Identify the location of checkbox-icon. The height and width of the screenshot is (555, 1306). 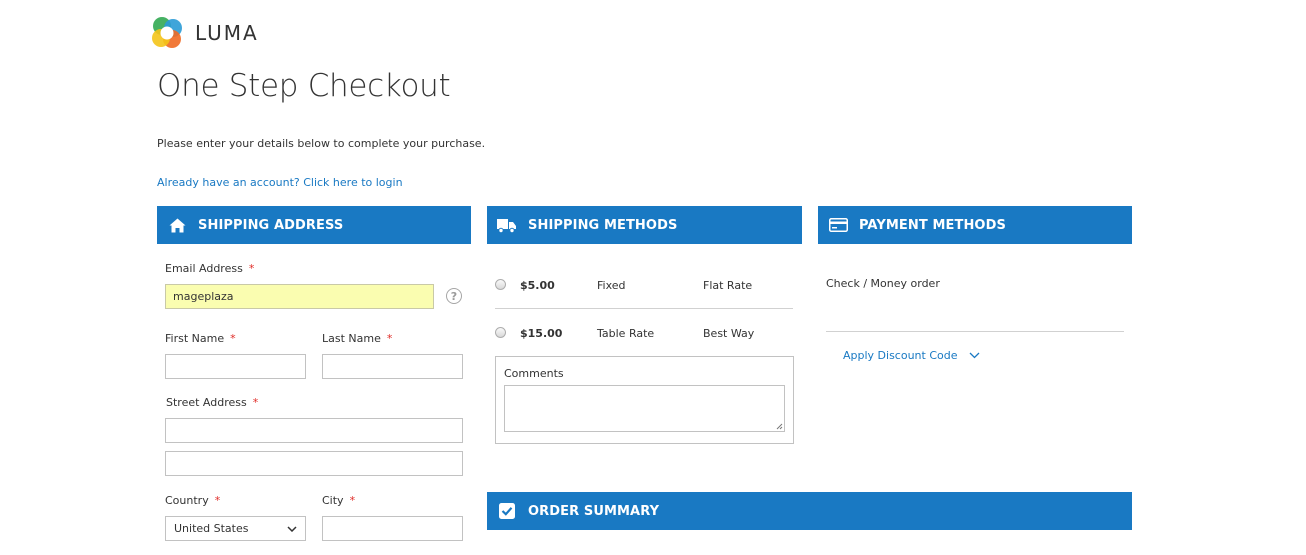
(507, 511).